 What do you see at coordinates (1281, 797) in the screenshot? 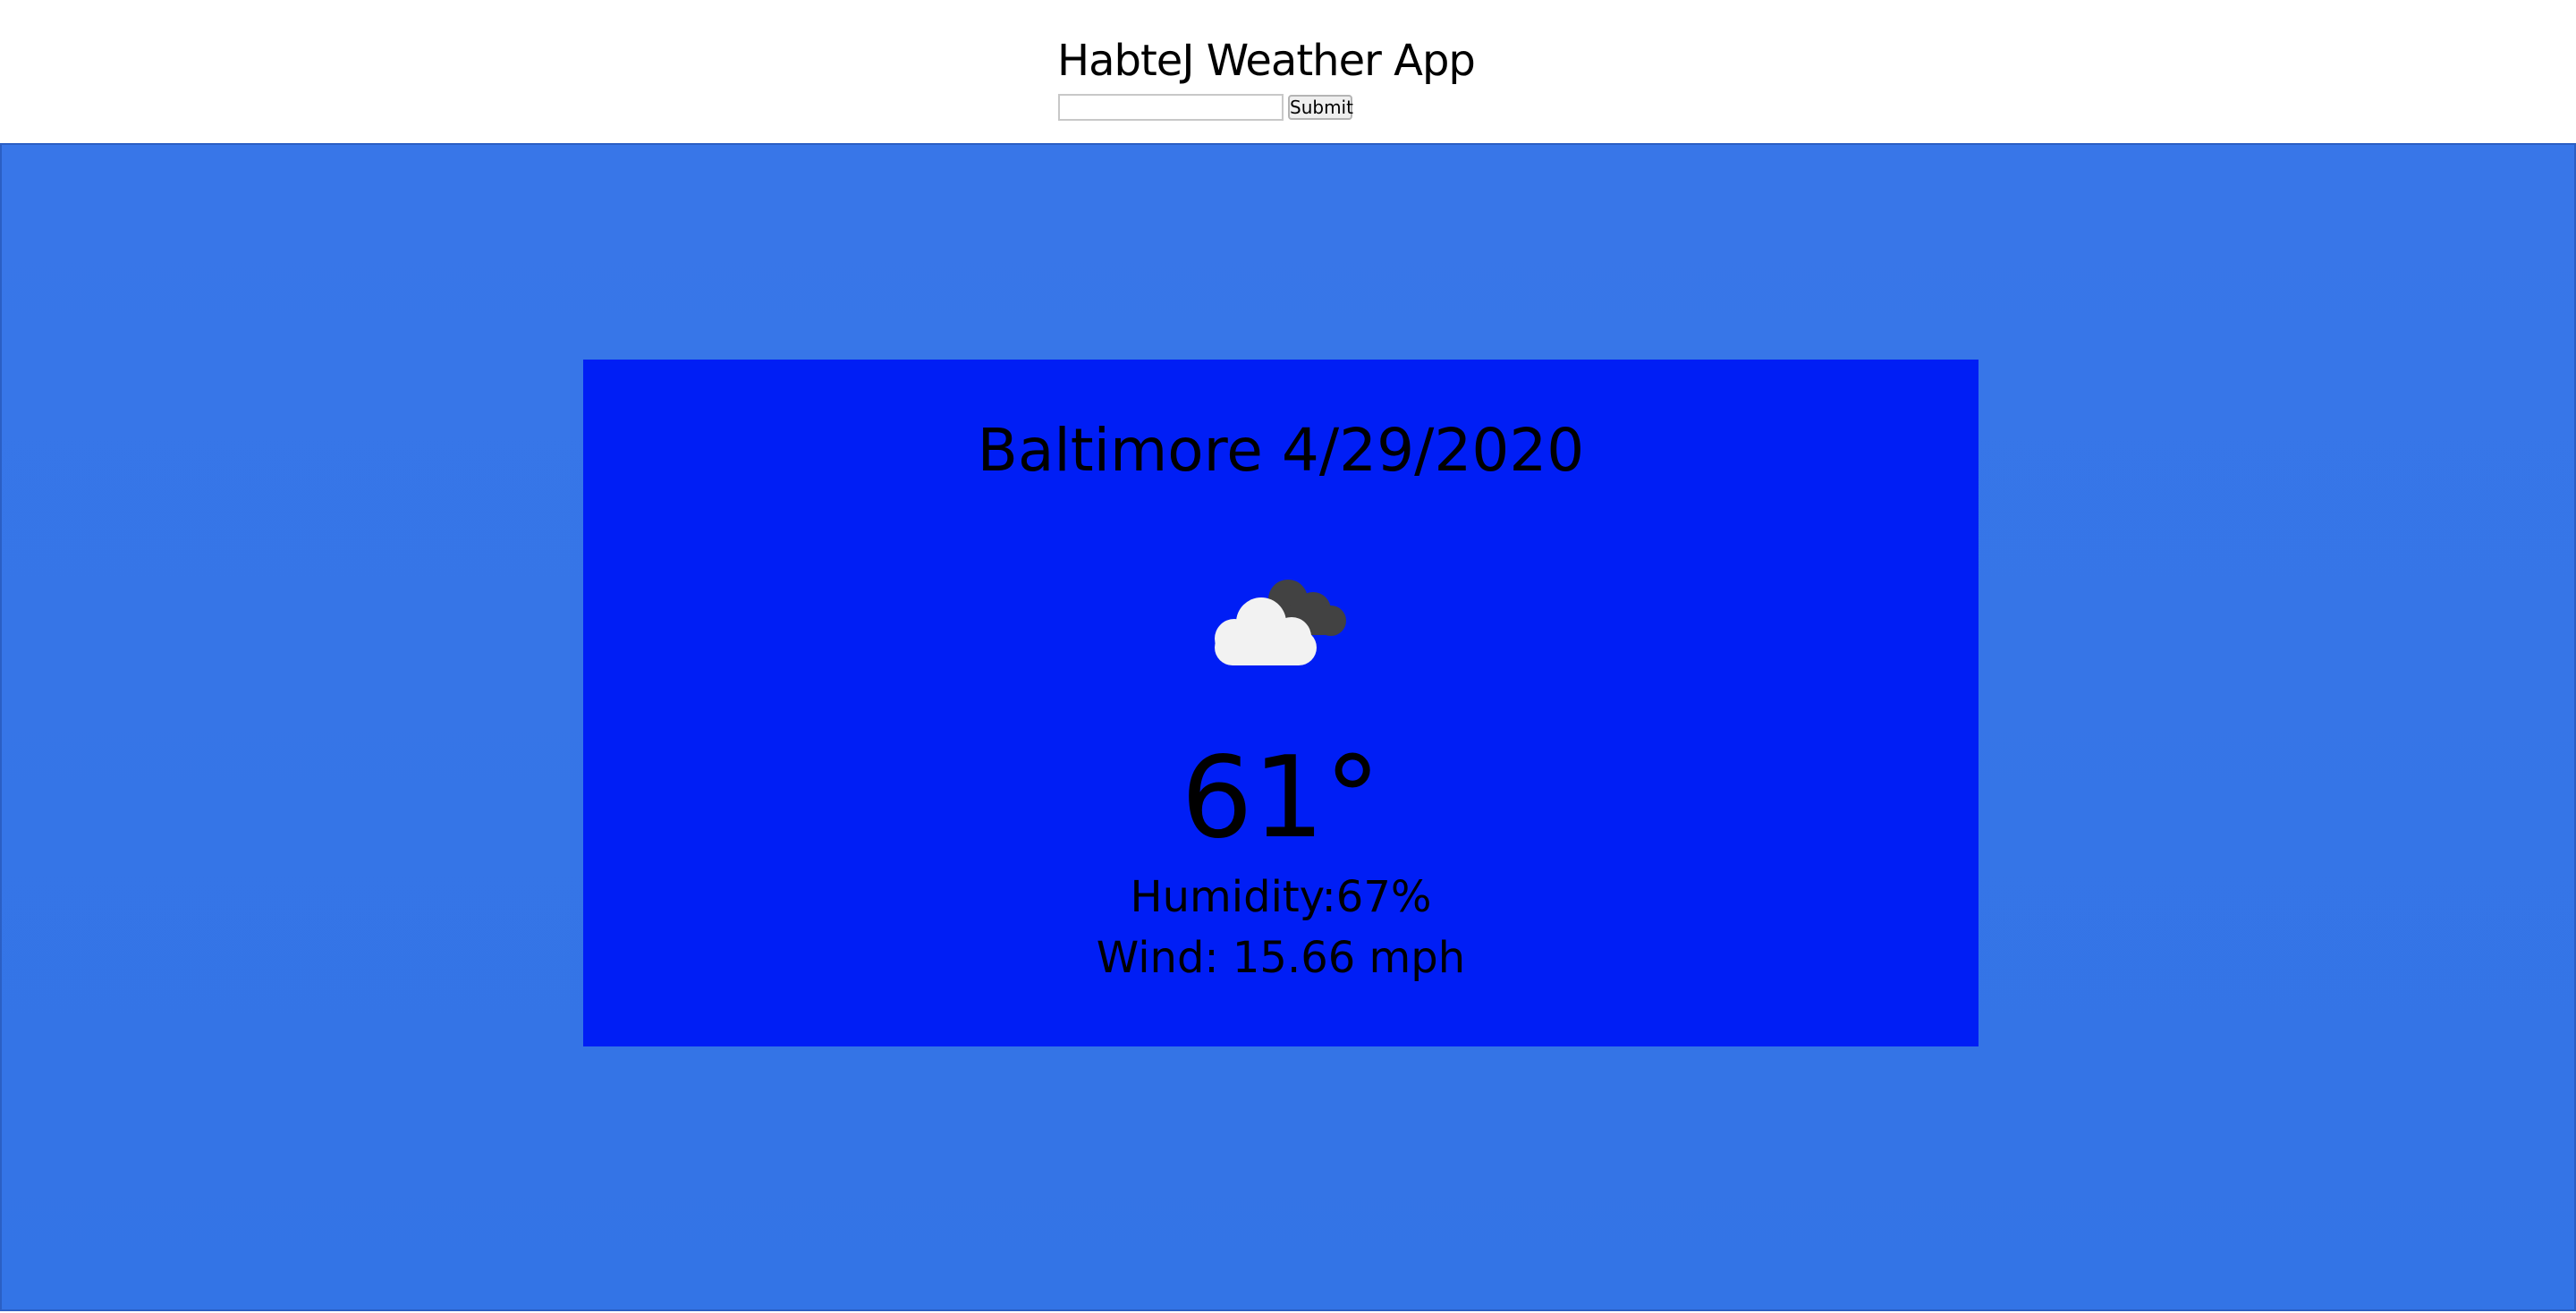
I see `temperature-value: 61°` at bounding box center [1281, 797].